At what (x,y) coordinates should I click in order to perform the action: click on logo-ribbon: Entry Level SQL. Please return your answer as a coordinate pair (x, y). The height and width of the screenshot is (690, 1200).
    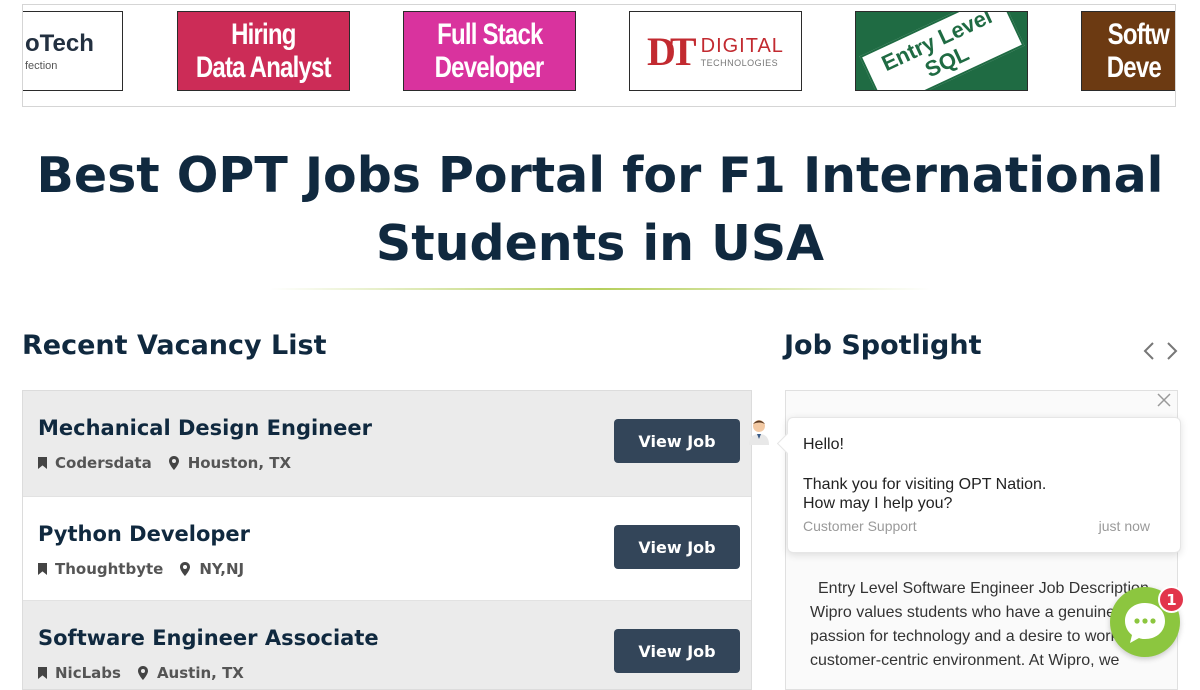
    Looking at the image, I should click on (941, 51).